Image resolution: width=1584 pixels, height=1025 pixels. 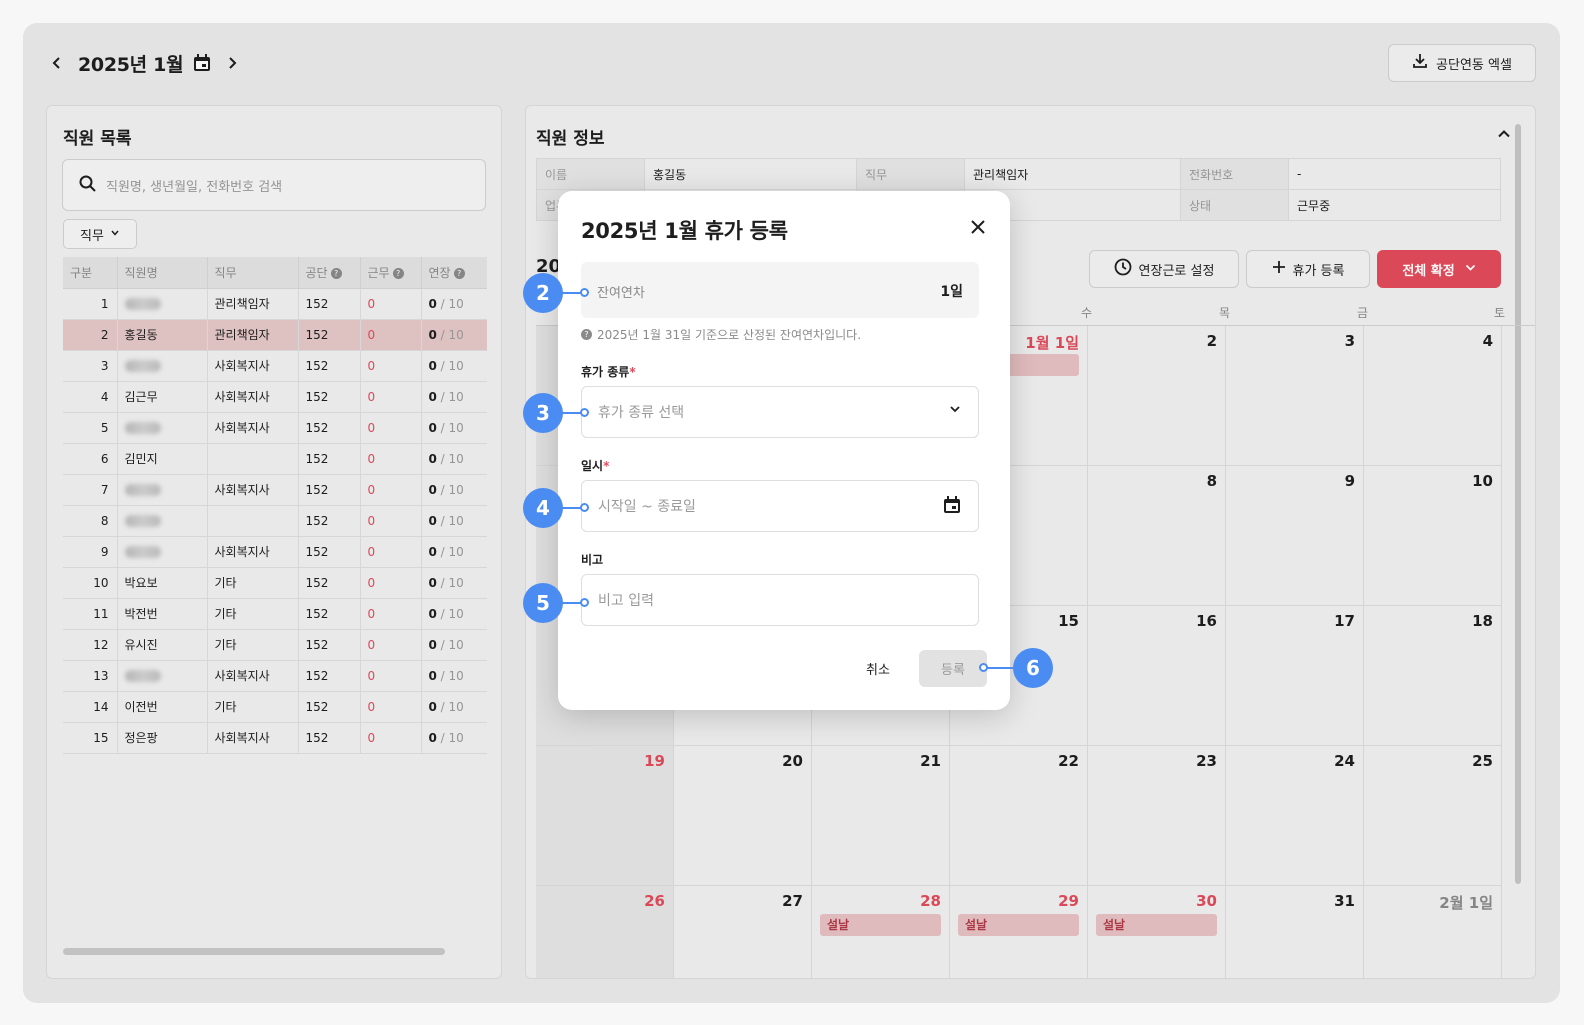 What do you see at coordinates (780, 600) in the screenshot?
I see `memo-input: 비고 입력` at bounding box center [780, 600].